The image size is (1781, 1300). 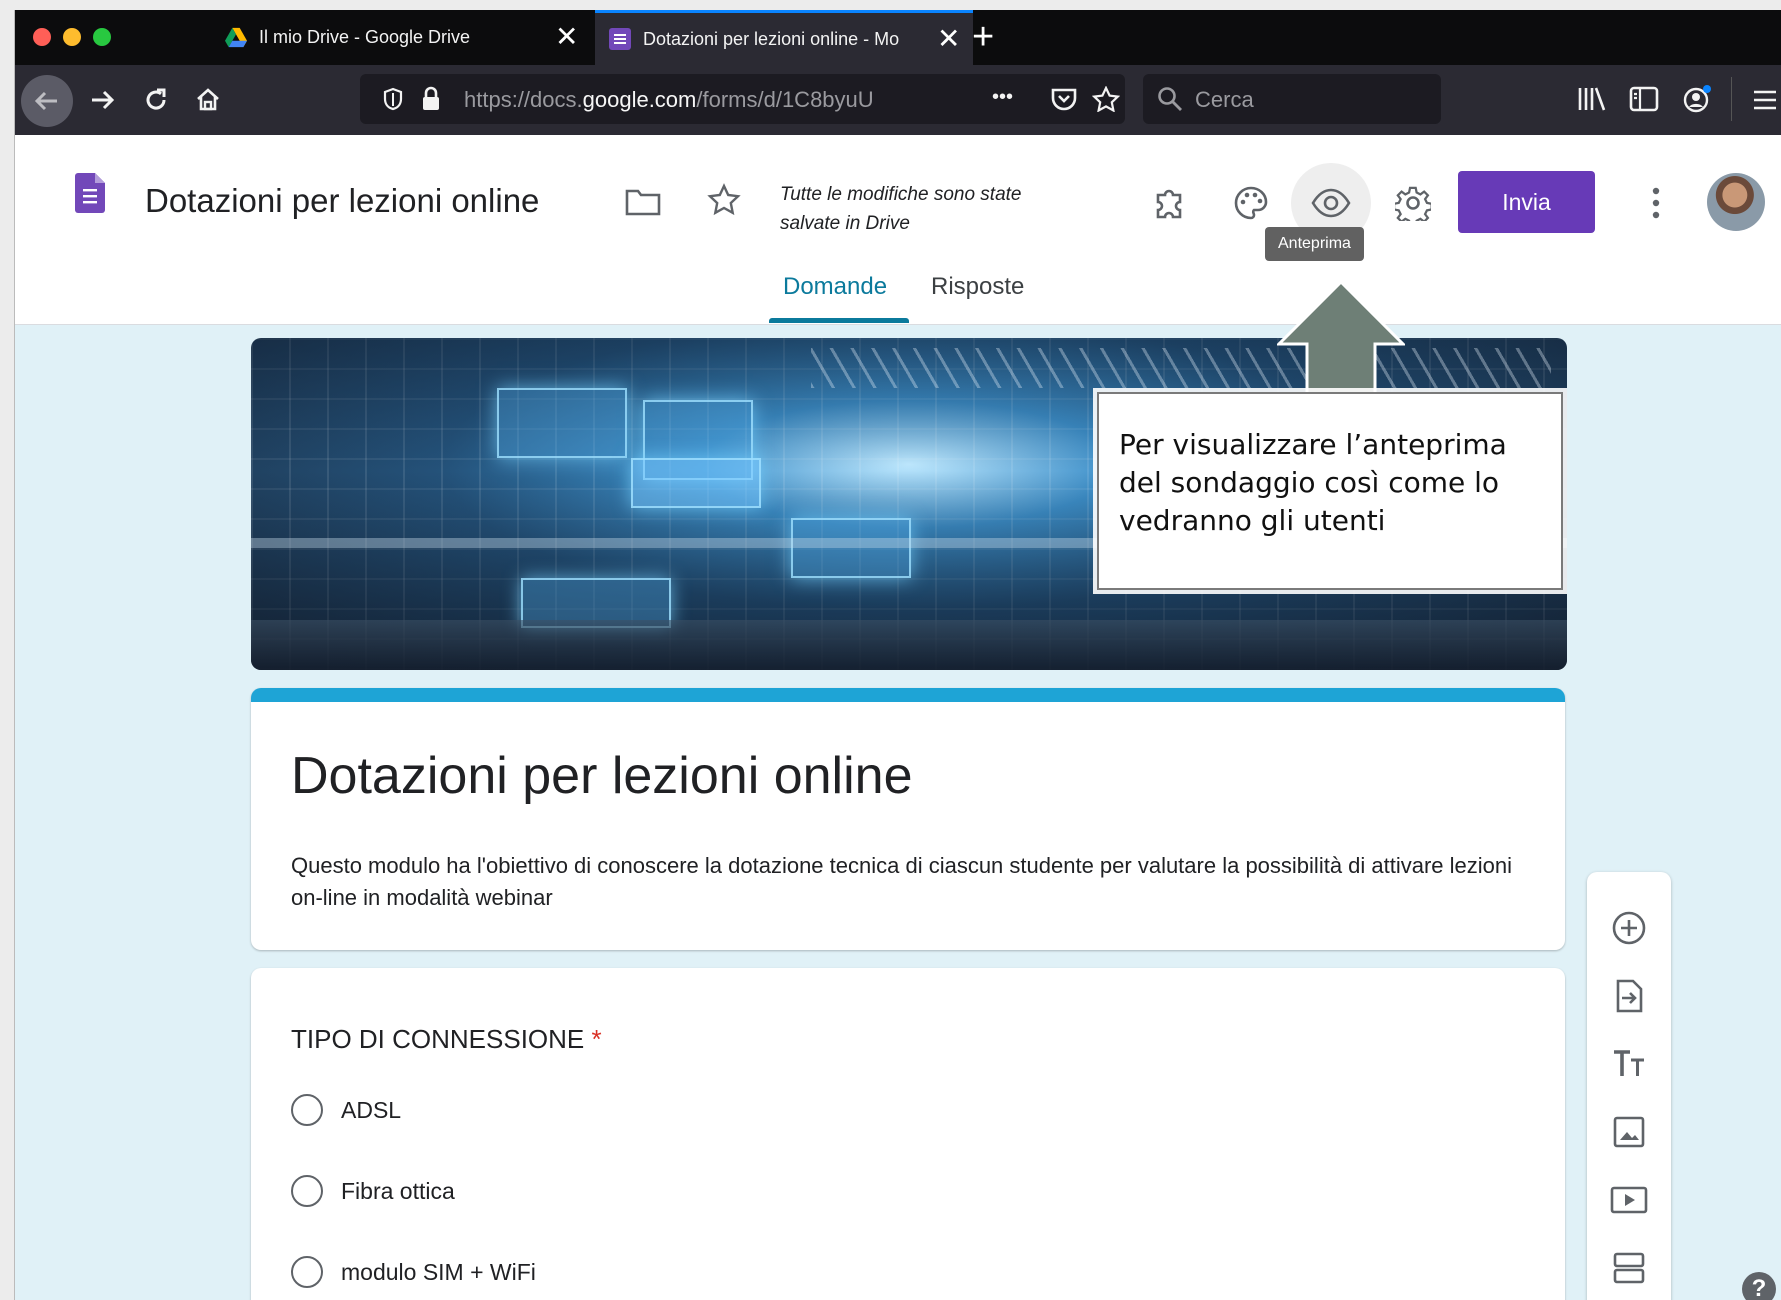 I want to click on option-label: ADSL, so click(x=371, y=1109).